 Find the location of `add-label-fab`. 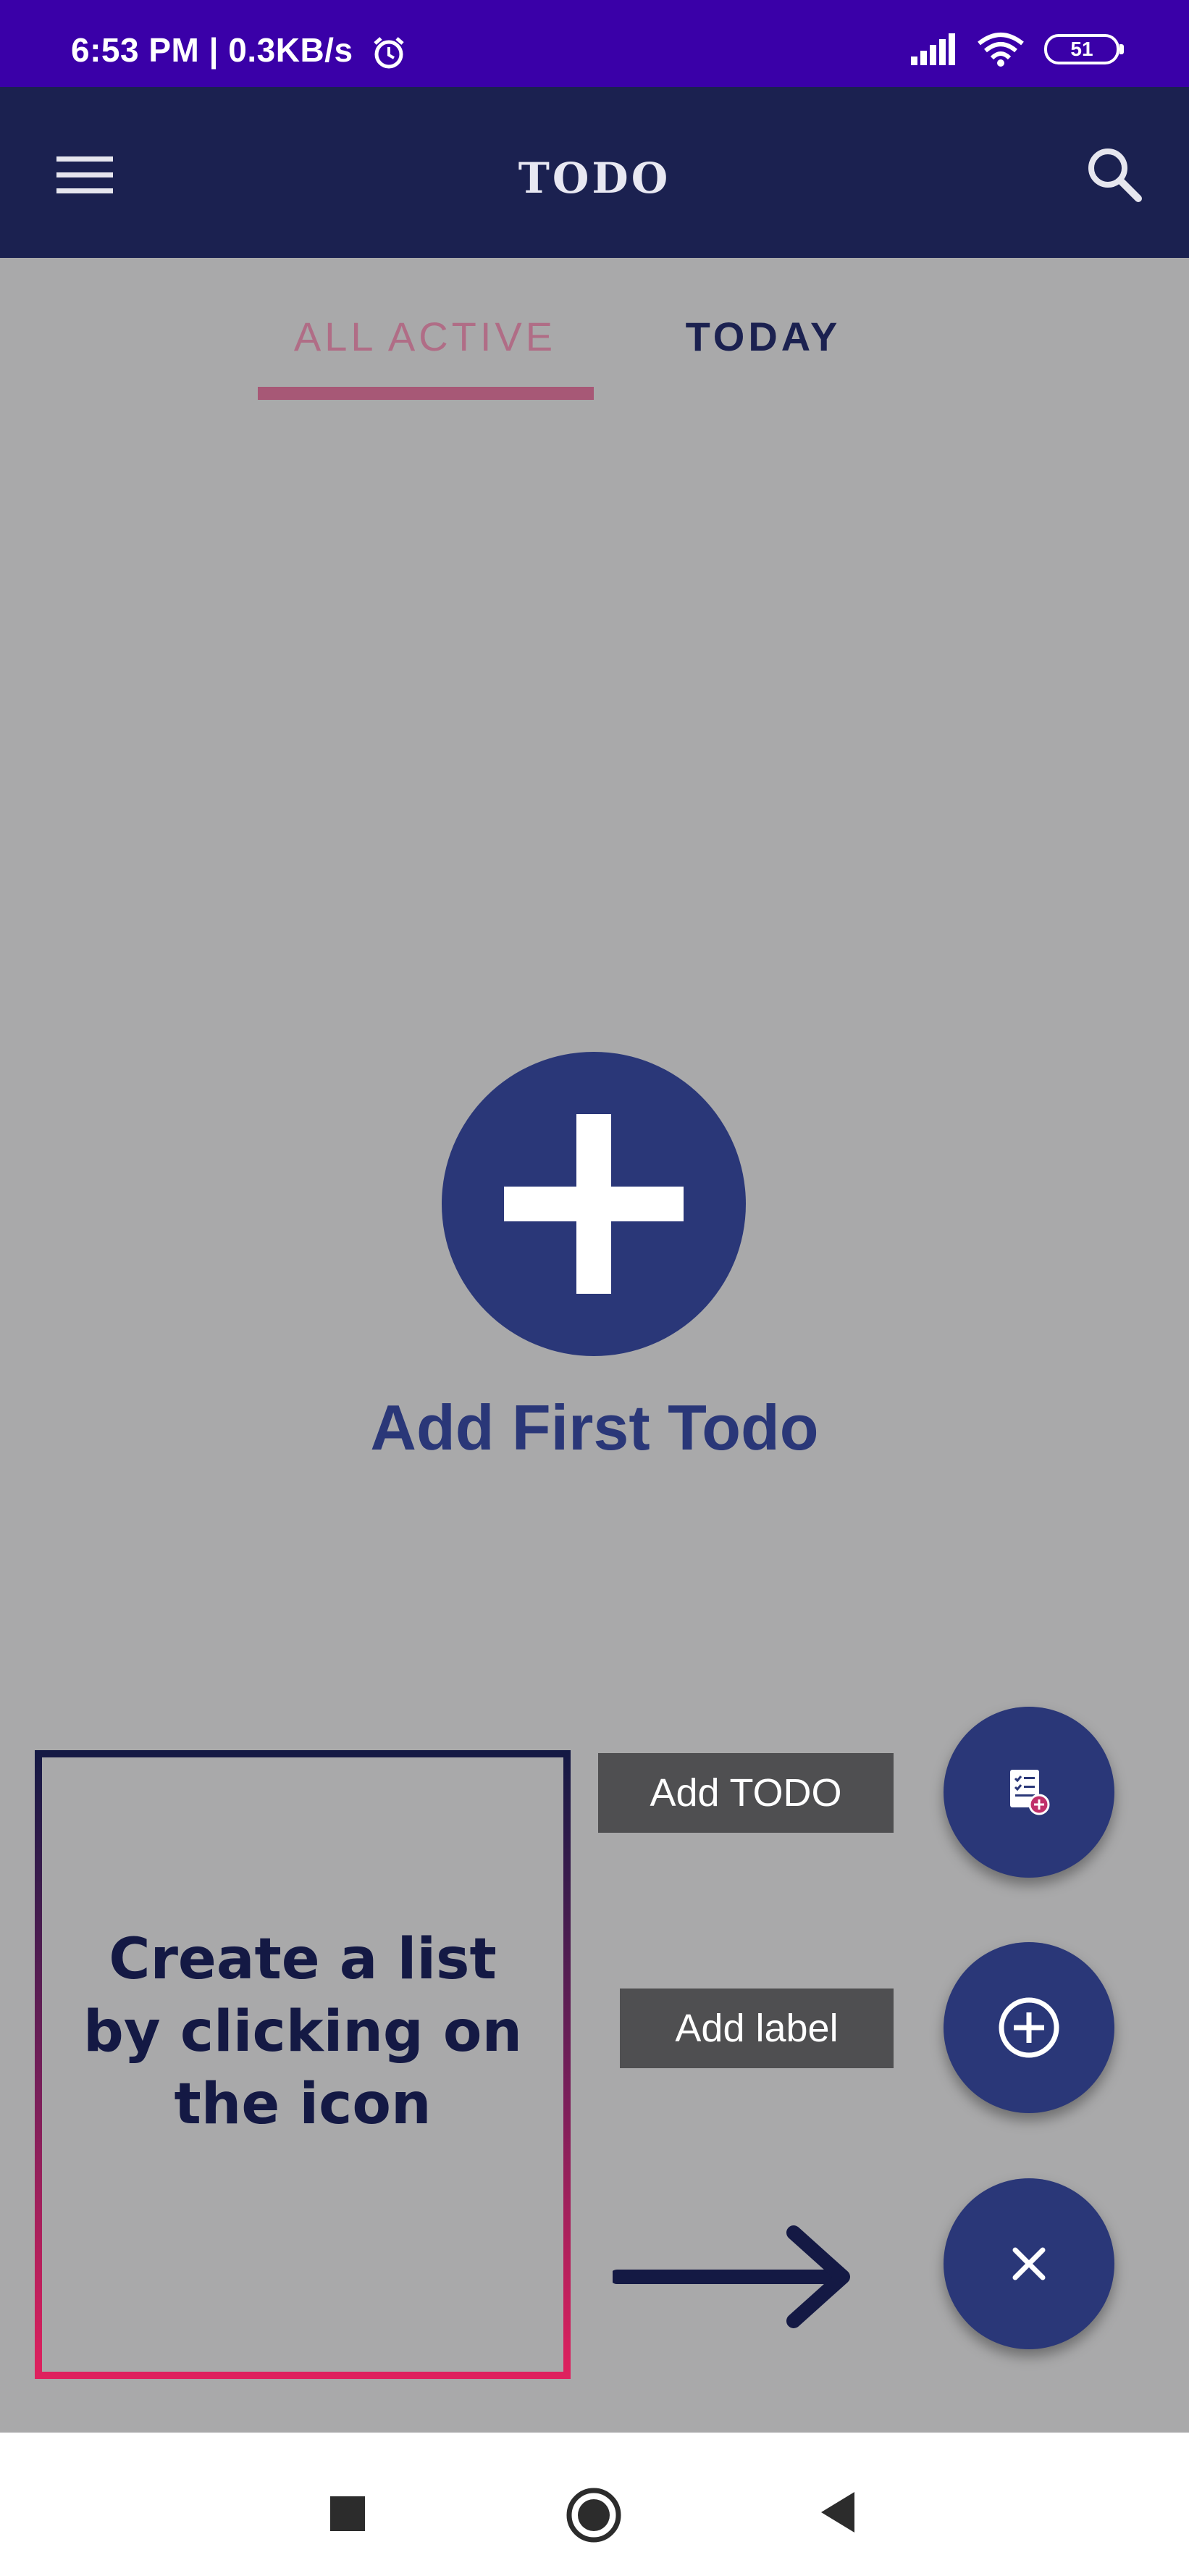

add-label-fab is located at coordinates (1029, 2027).